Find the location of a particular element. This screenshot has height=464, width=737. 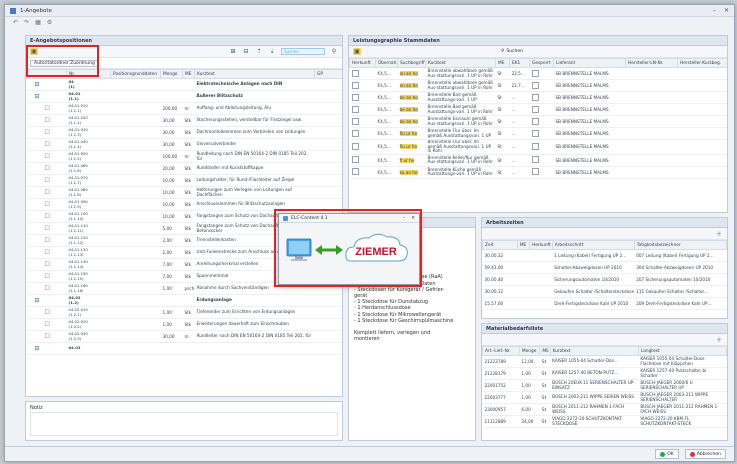

positions-search-input: Suchen is located at coordinates (303, 51).